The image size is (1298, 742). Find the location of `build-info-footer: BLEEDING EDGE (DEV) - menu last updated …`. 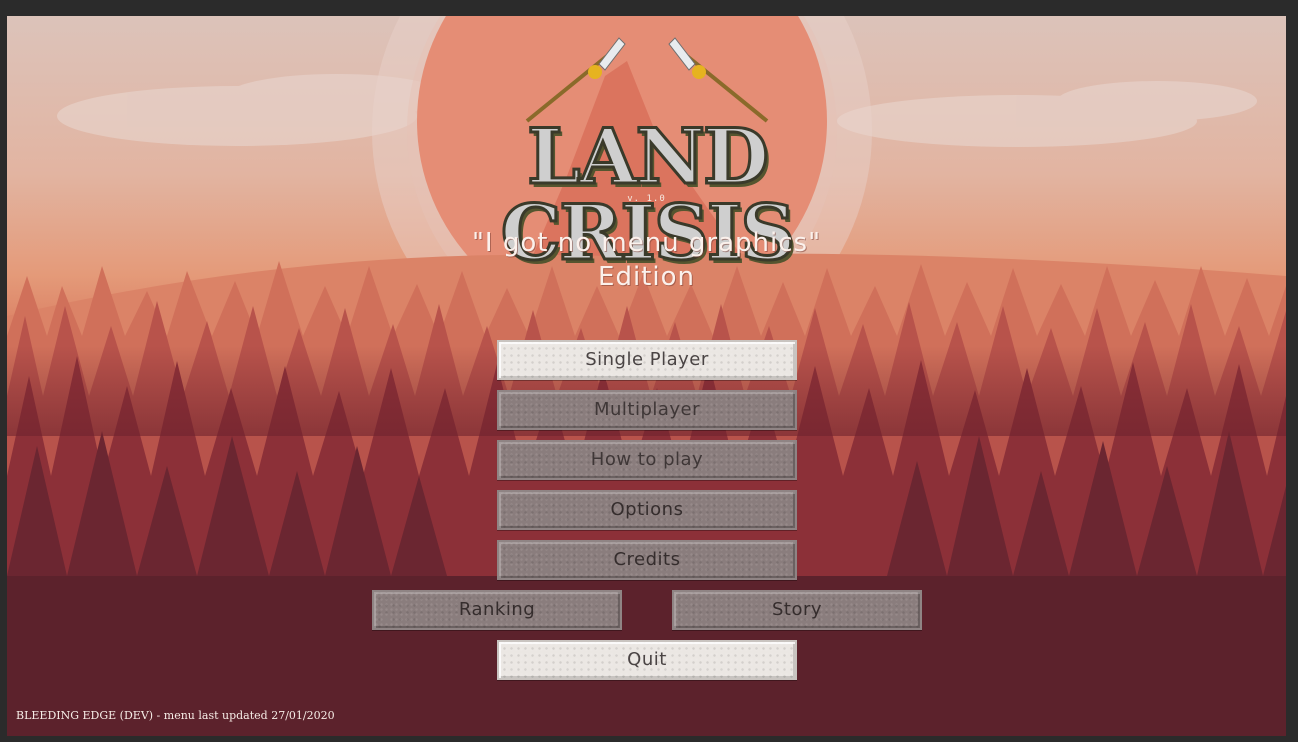

build-info-footer: BLEEDING EDGE (DEV) - menu last updated … is located at coordinates (175, 715).